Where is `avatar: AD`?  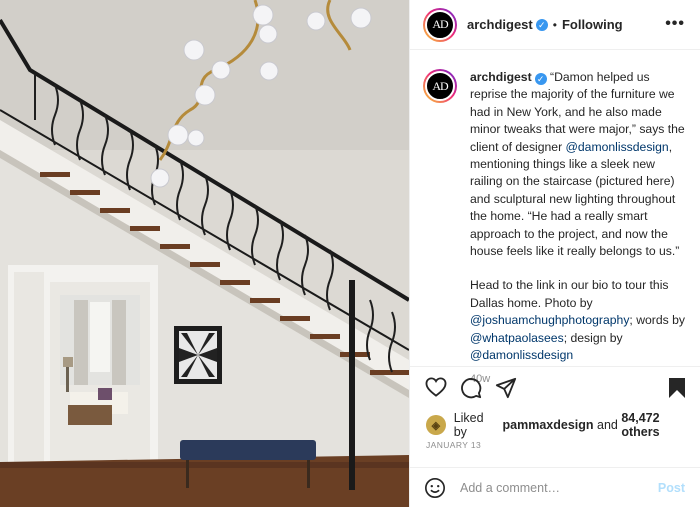 avatar: AD is located at coordinates (440, 24).